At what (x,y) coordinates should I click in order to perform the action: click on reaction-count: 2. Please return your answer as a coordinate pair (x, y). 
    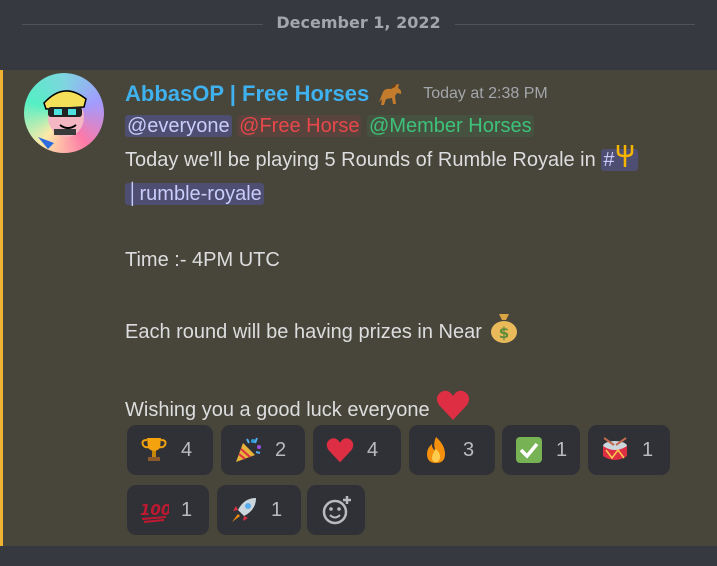
    Looking at the image, I should click on (281, 449).